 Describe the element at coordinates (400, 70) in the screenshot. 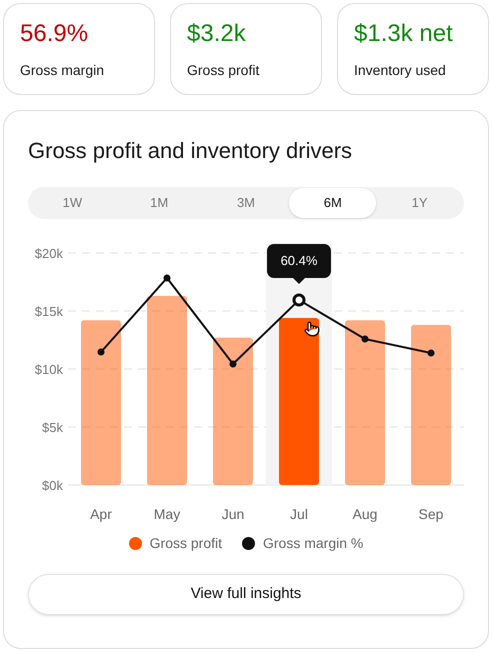

I see `kpi-label: Inventory used` at that location.